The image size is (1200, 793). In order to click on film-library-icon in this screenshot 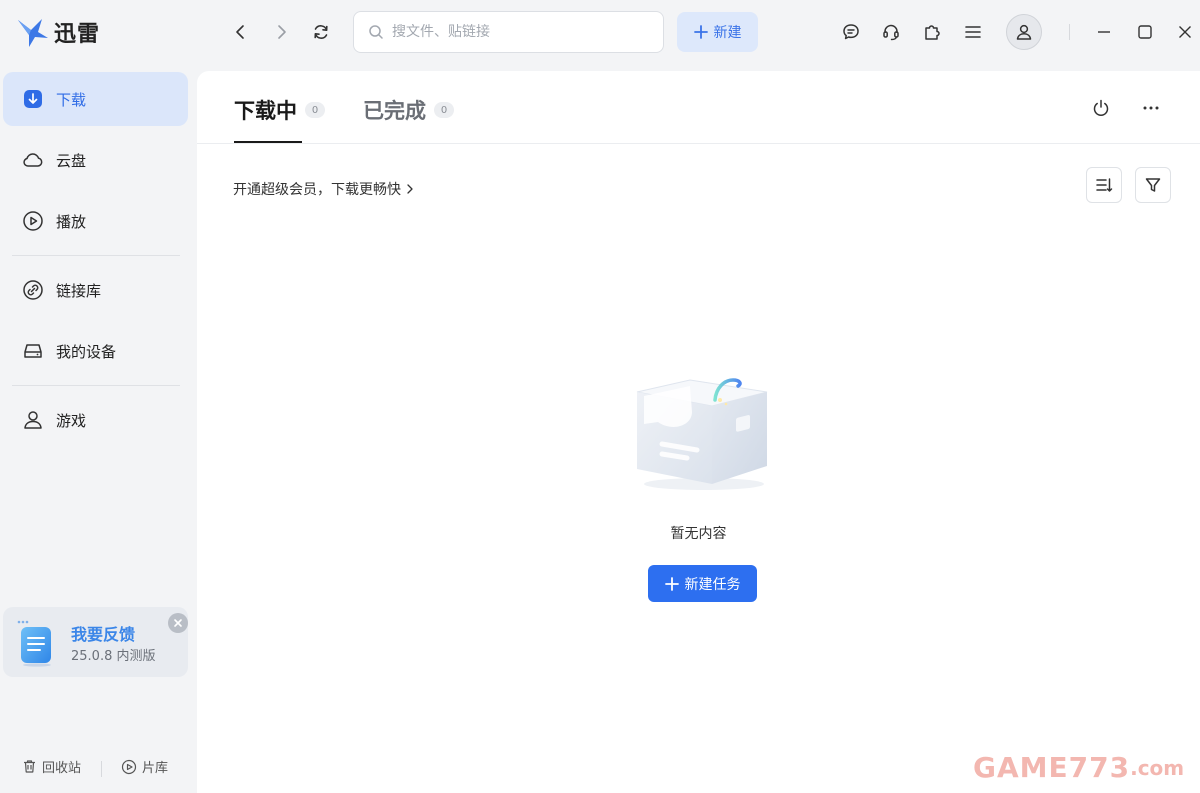, I will do `click(129, 766)`.